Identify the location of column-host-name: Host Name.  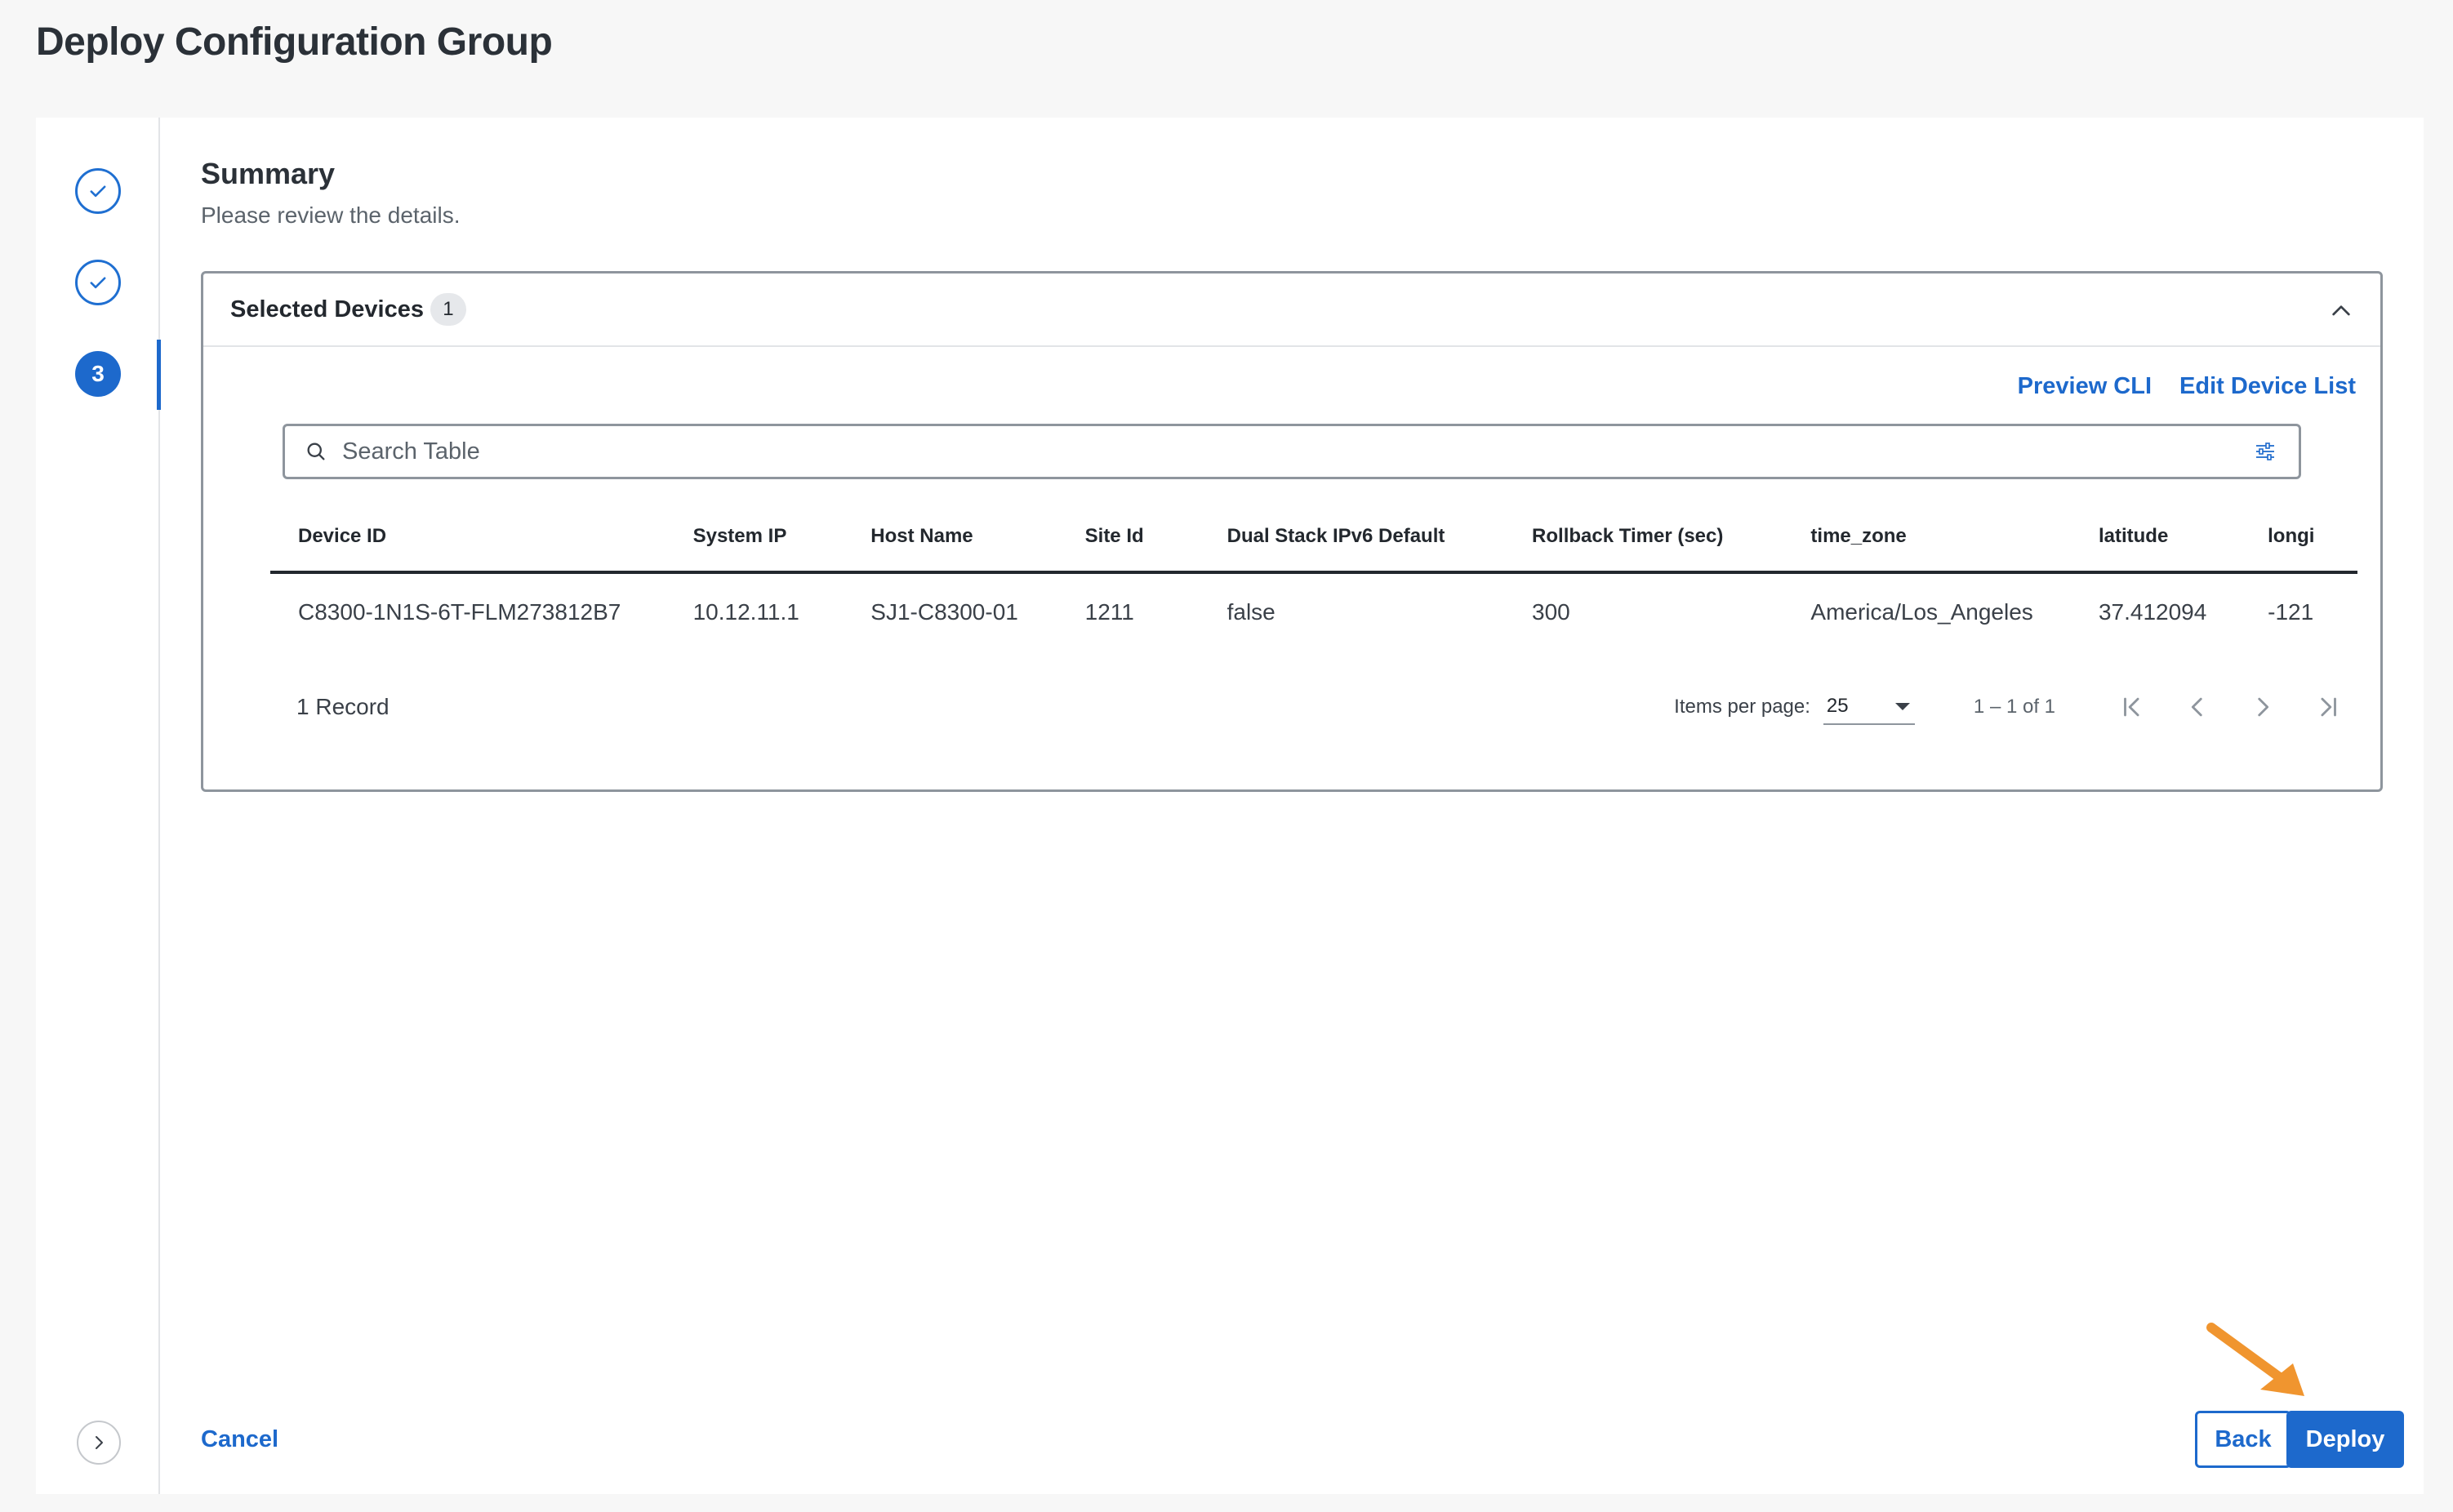
(950, 538).